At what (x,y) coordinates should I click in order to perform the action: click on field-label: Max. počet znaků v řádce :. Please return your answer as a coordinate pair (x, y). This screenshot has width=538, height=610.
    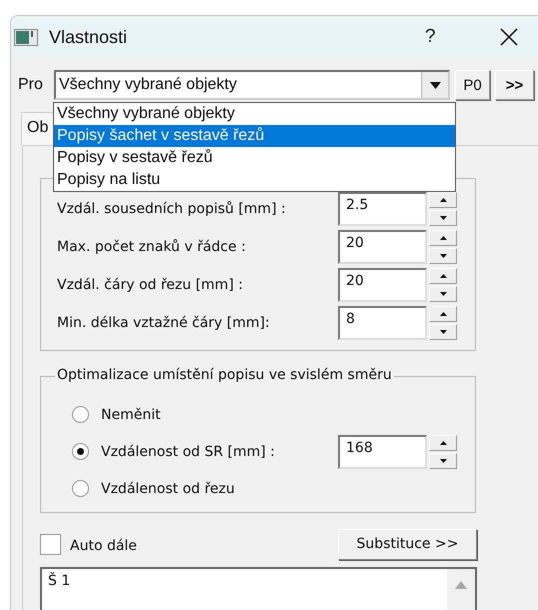
    Looking at the image, I should click on (152, 247).